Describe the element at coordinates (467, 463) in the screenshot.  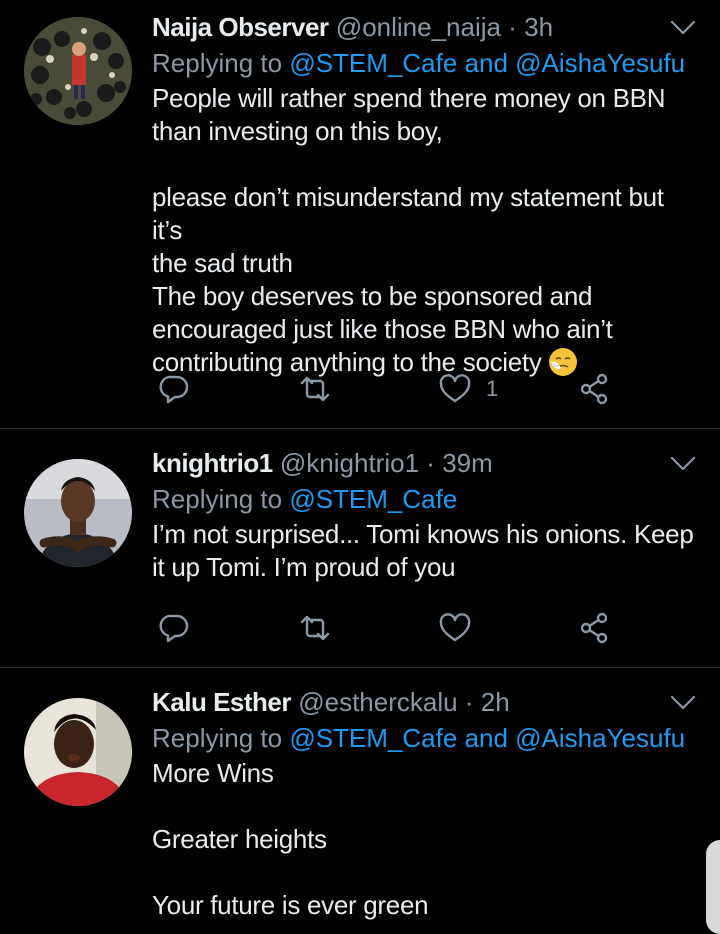
I see `timestamp: 39m` at that location.